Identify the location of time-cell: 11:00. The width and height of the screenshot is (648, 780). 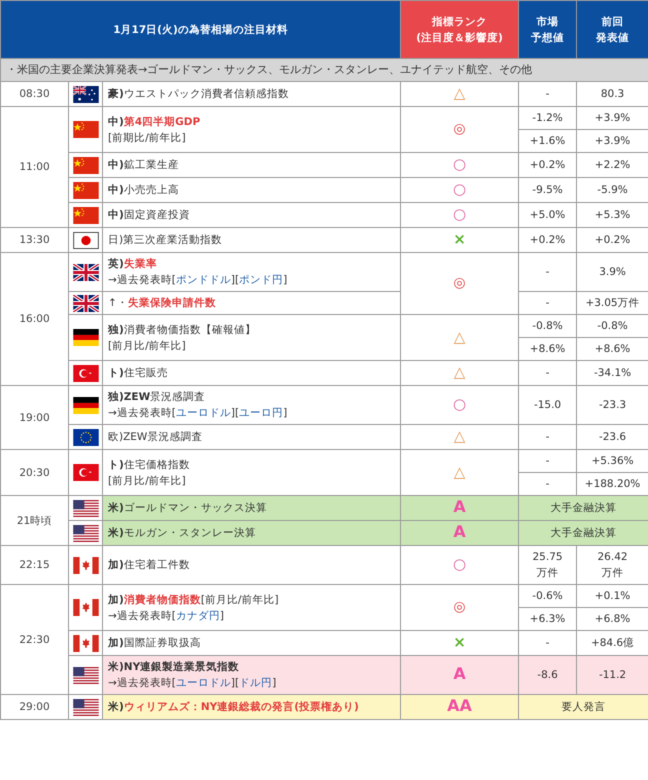
(34, 167).